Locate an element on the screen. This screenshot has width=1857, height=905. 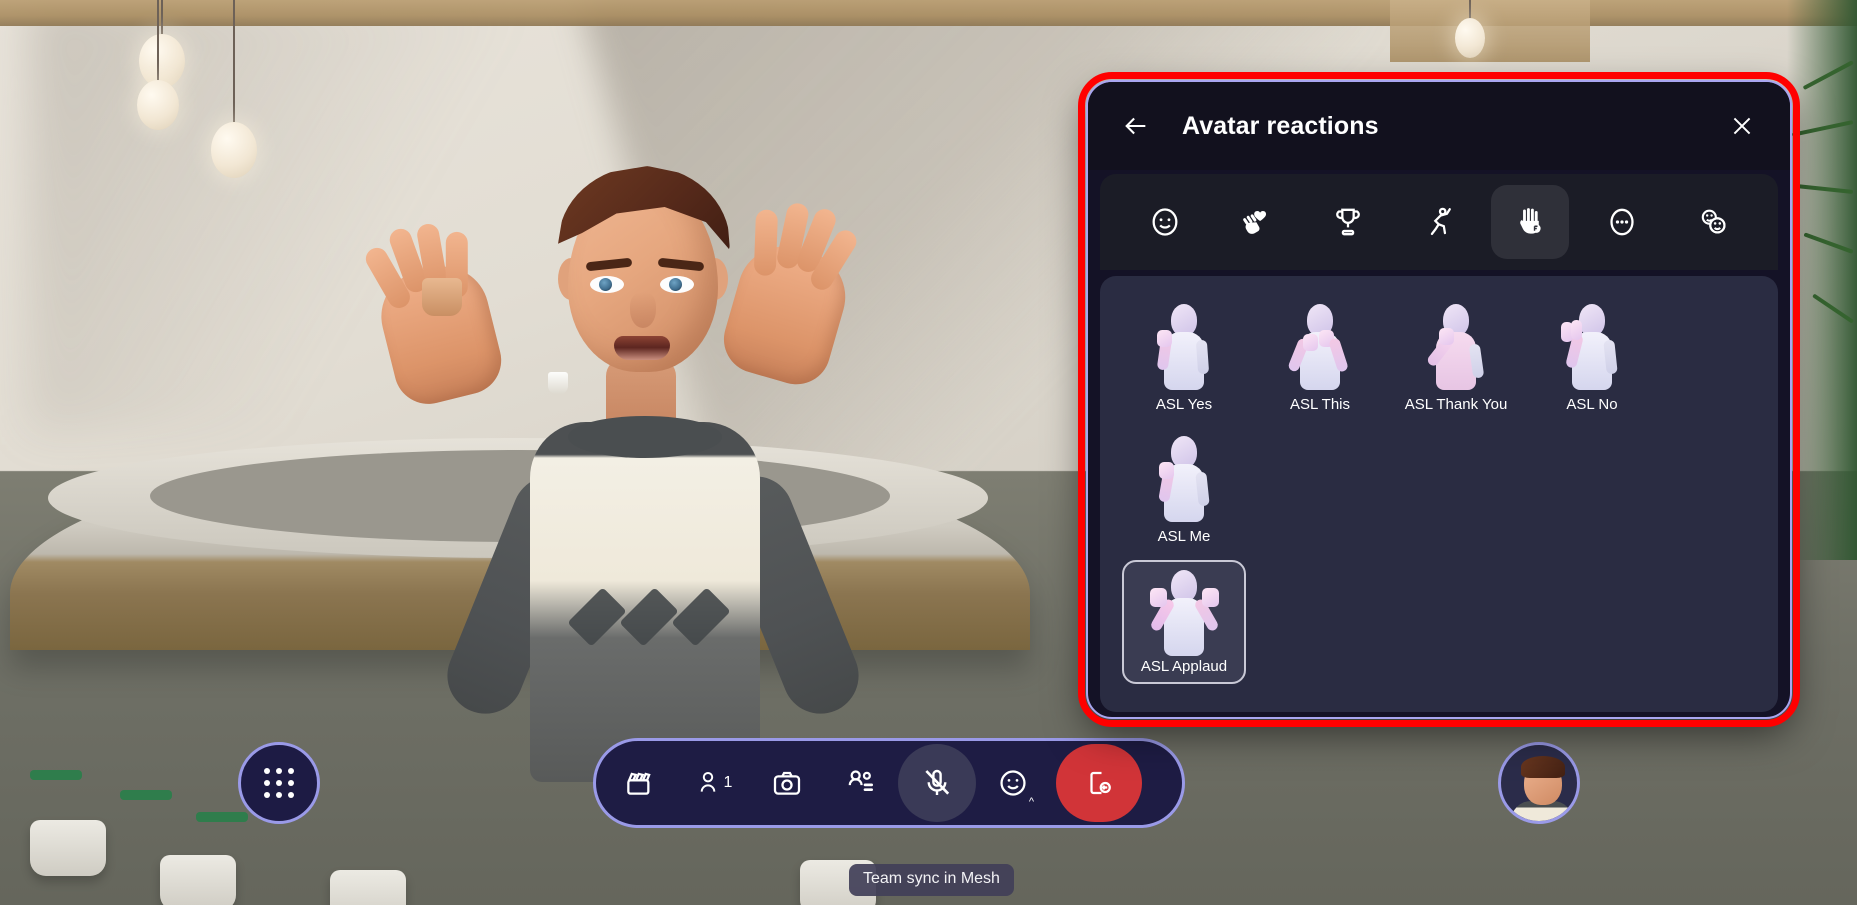
panel-header: Avatar reactions is located at coordinates (1439, 126).